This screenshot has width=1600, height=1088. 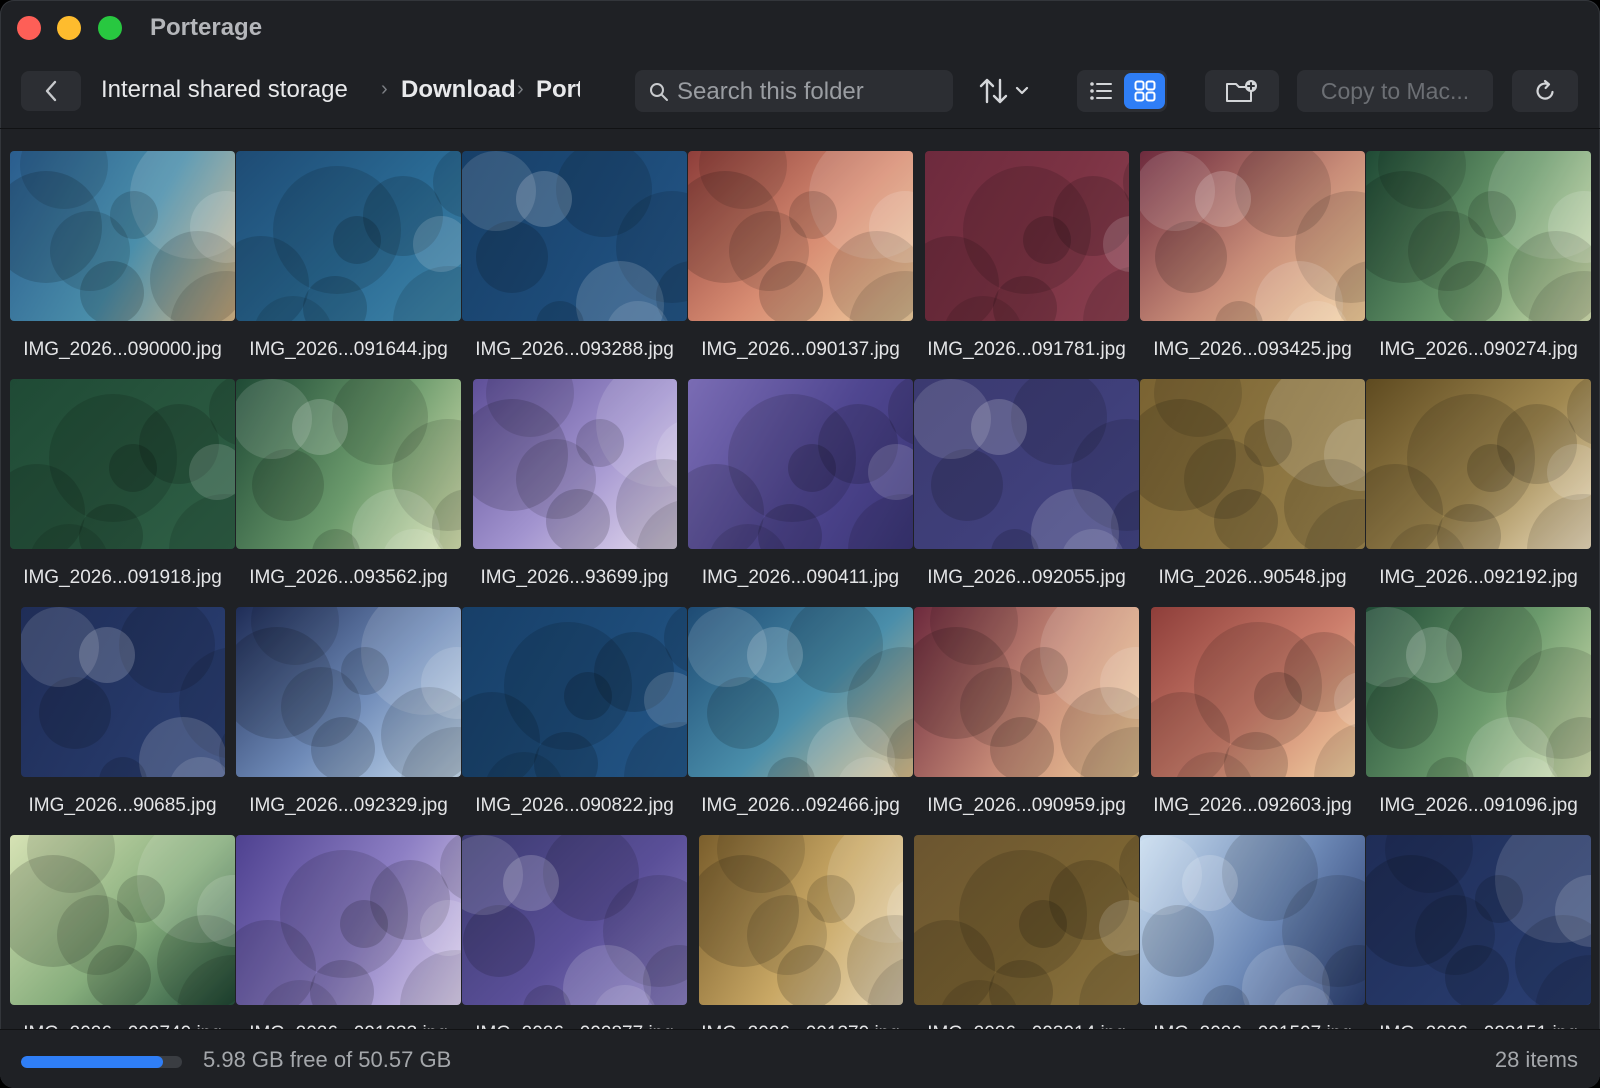 I want to click on file-name: IMG_2026...092329.jpg, so click(x=348, y=805).